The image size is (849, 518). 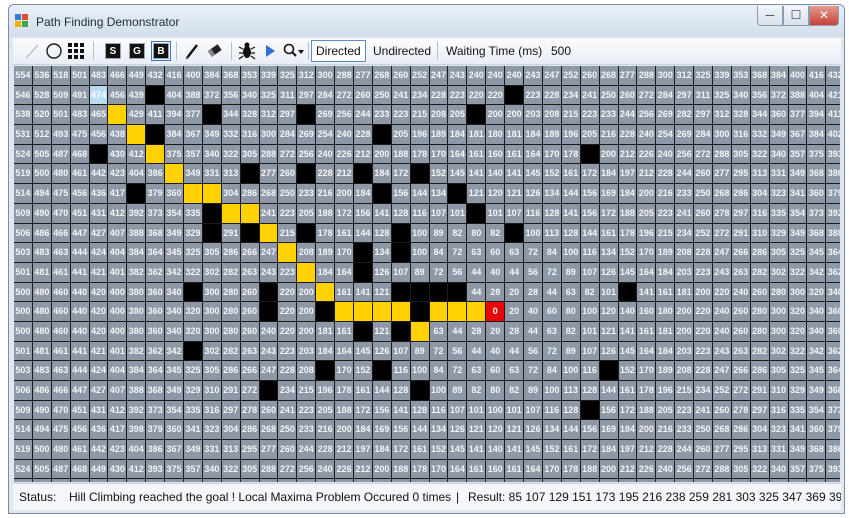 What do you see at coordinates (155, 154) in the screenshot?
I see `path-cell` at bounding box center [155, 154].